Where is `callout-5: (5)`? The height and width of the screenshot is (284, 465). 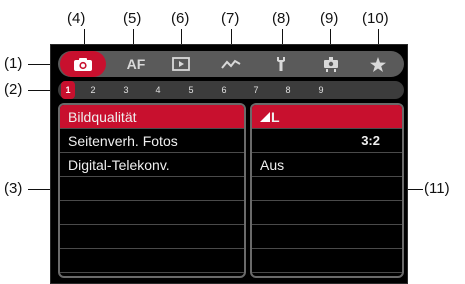 callout-5: (5) is located at coordinates (132, 18).